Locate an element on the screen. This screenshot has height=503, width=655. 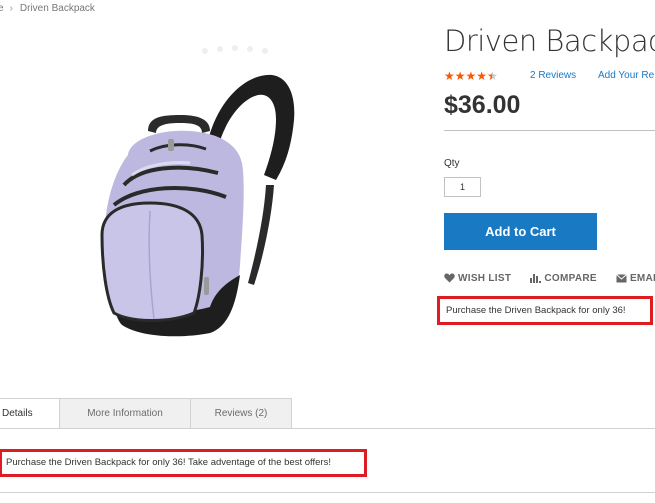
add-review-link: Add Your Re is located at coordinates (626, 75).